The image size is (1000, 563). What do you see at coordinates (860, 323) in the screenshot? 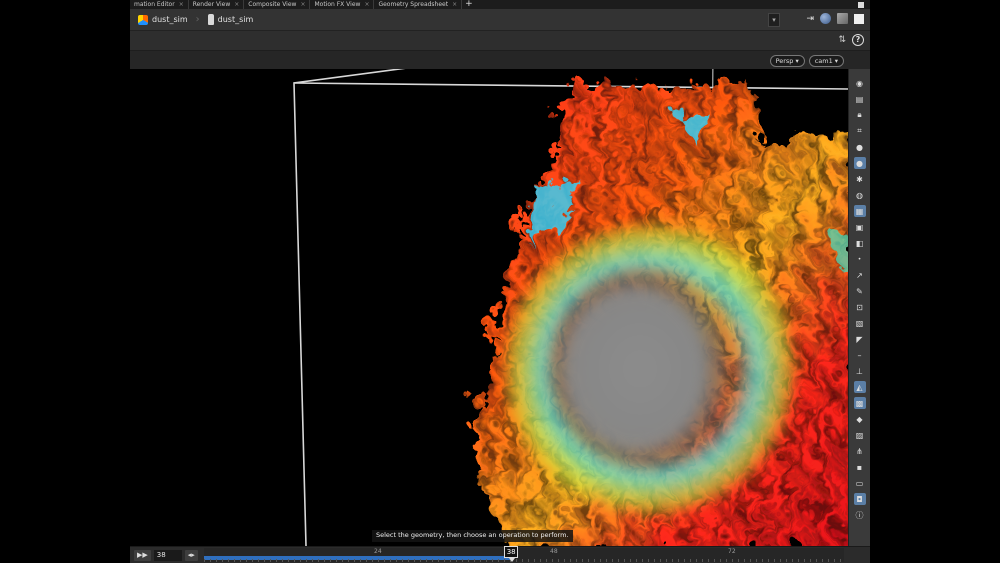
I see `paint-icon: ▧` at bounding box center [860, 323].